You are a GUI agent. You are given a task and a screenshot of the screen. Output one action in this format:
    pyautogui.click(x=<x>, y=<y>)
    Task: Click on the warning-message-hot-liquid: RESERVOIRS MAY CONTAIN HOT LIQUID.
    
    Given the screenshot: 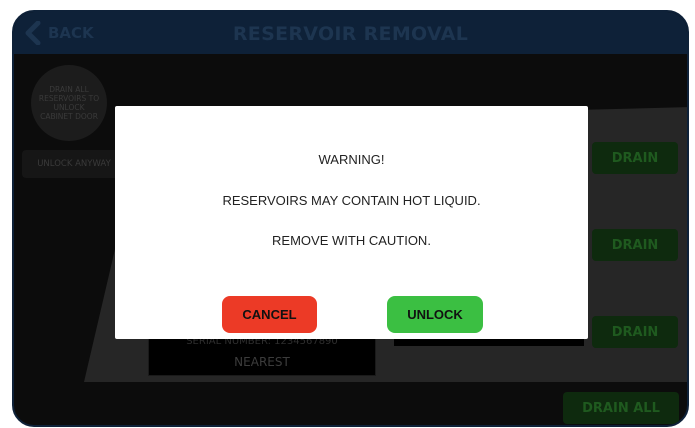 What is the action you would take?
    pyautogui.click(x=351, y=200)
    